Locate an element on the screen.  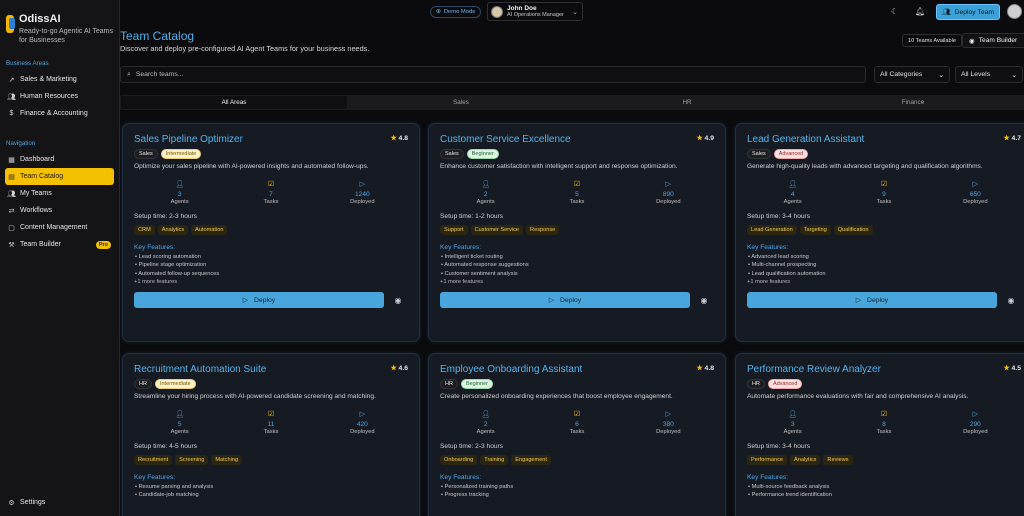
tab-hr: HR is located at coordinates (687, 102).